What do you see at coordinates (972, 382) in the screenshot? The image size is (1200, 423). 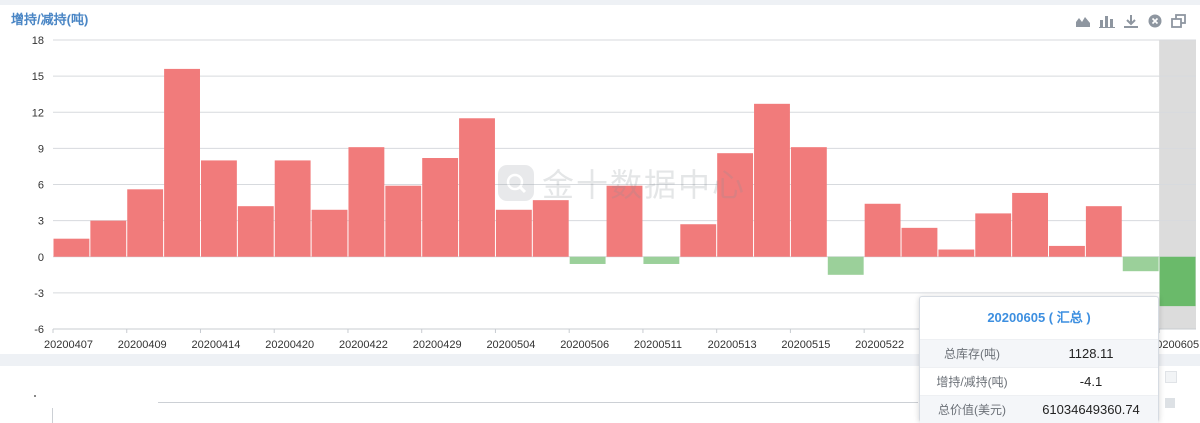 I see `tooltip-label: 增持/减持(吨)` at bounding box center [972, 382].